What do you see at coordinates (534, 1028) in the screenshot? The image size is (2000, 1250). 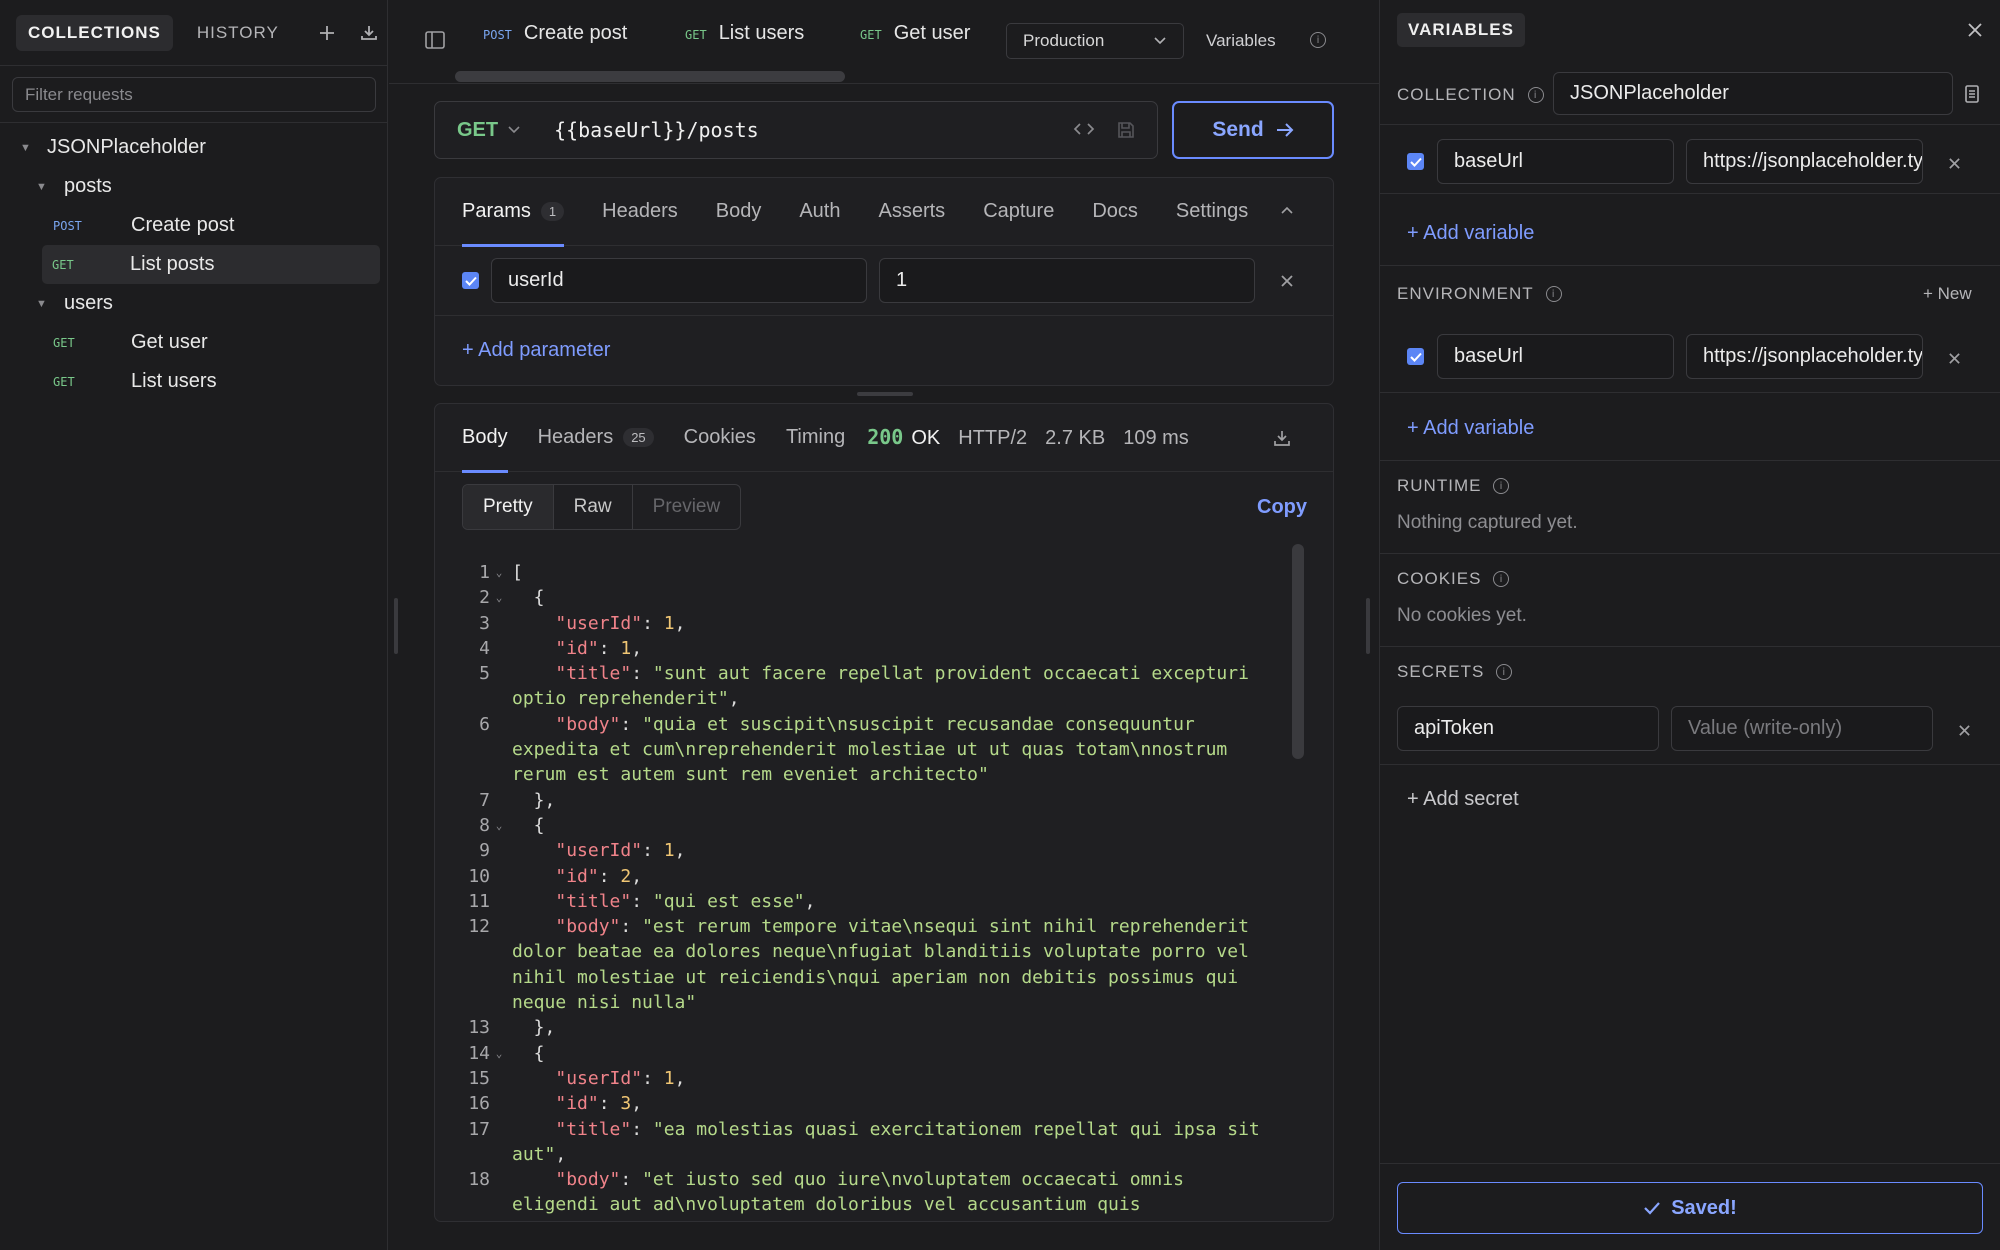 I see `json-punctuation: },` at bounding box center [534, 1028].